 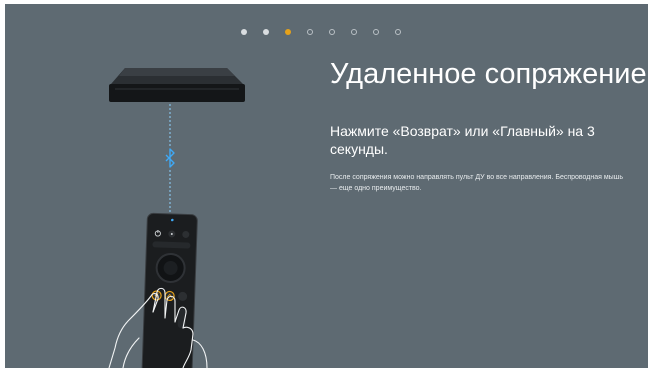 What do you see at coordinates (288, 32) in the screenshot?
I see `page-dot-3-active` at bounding box center [288, 32].